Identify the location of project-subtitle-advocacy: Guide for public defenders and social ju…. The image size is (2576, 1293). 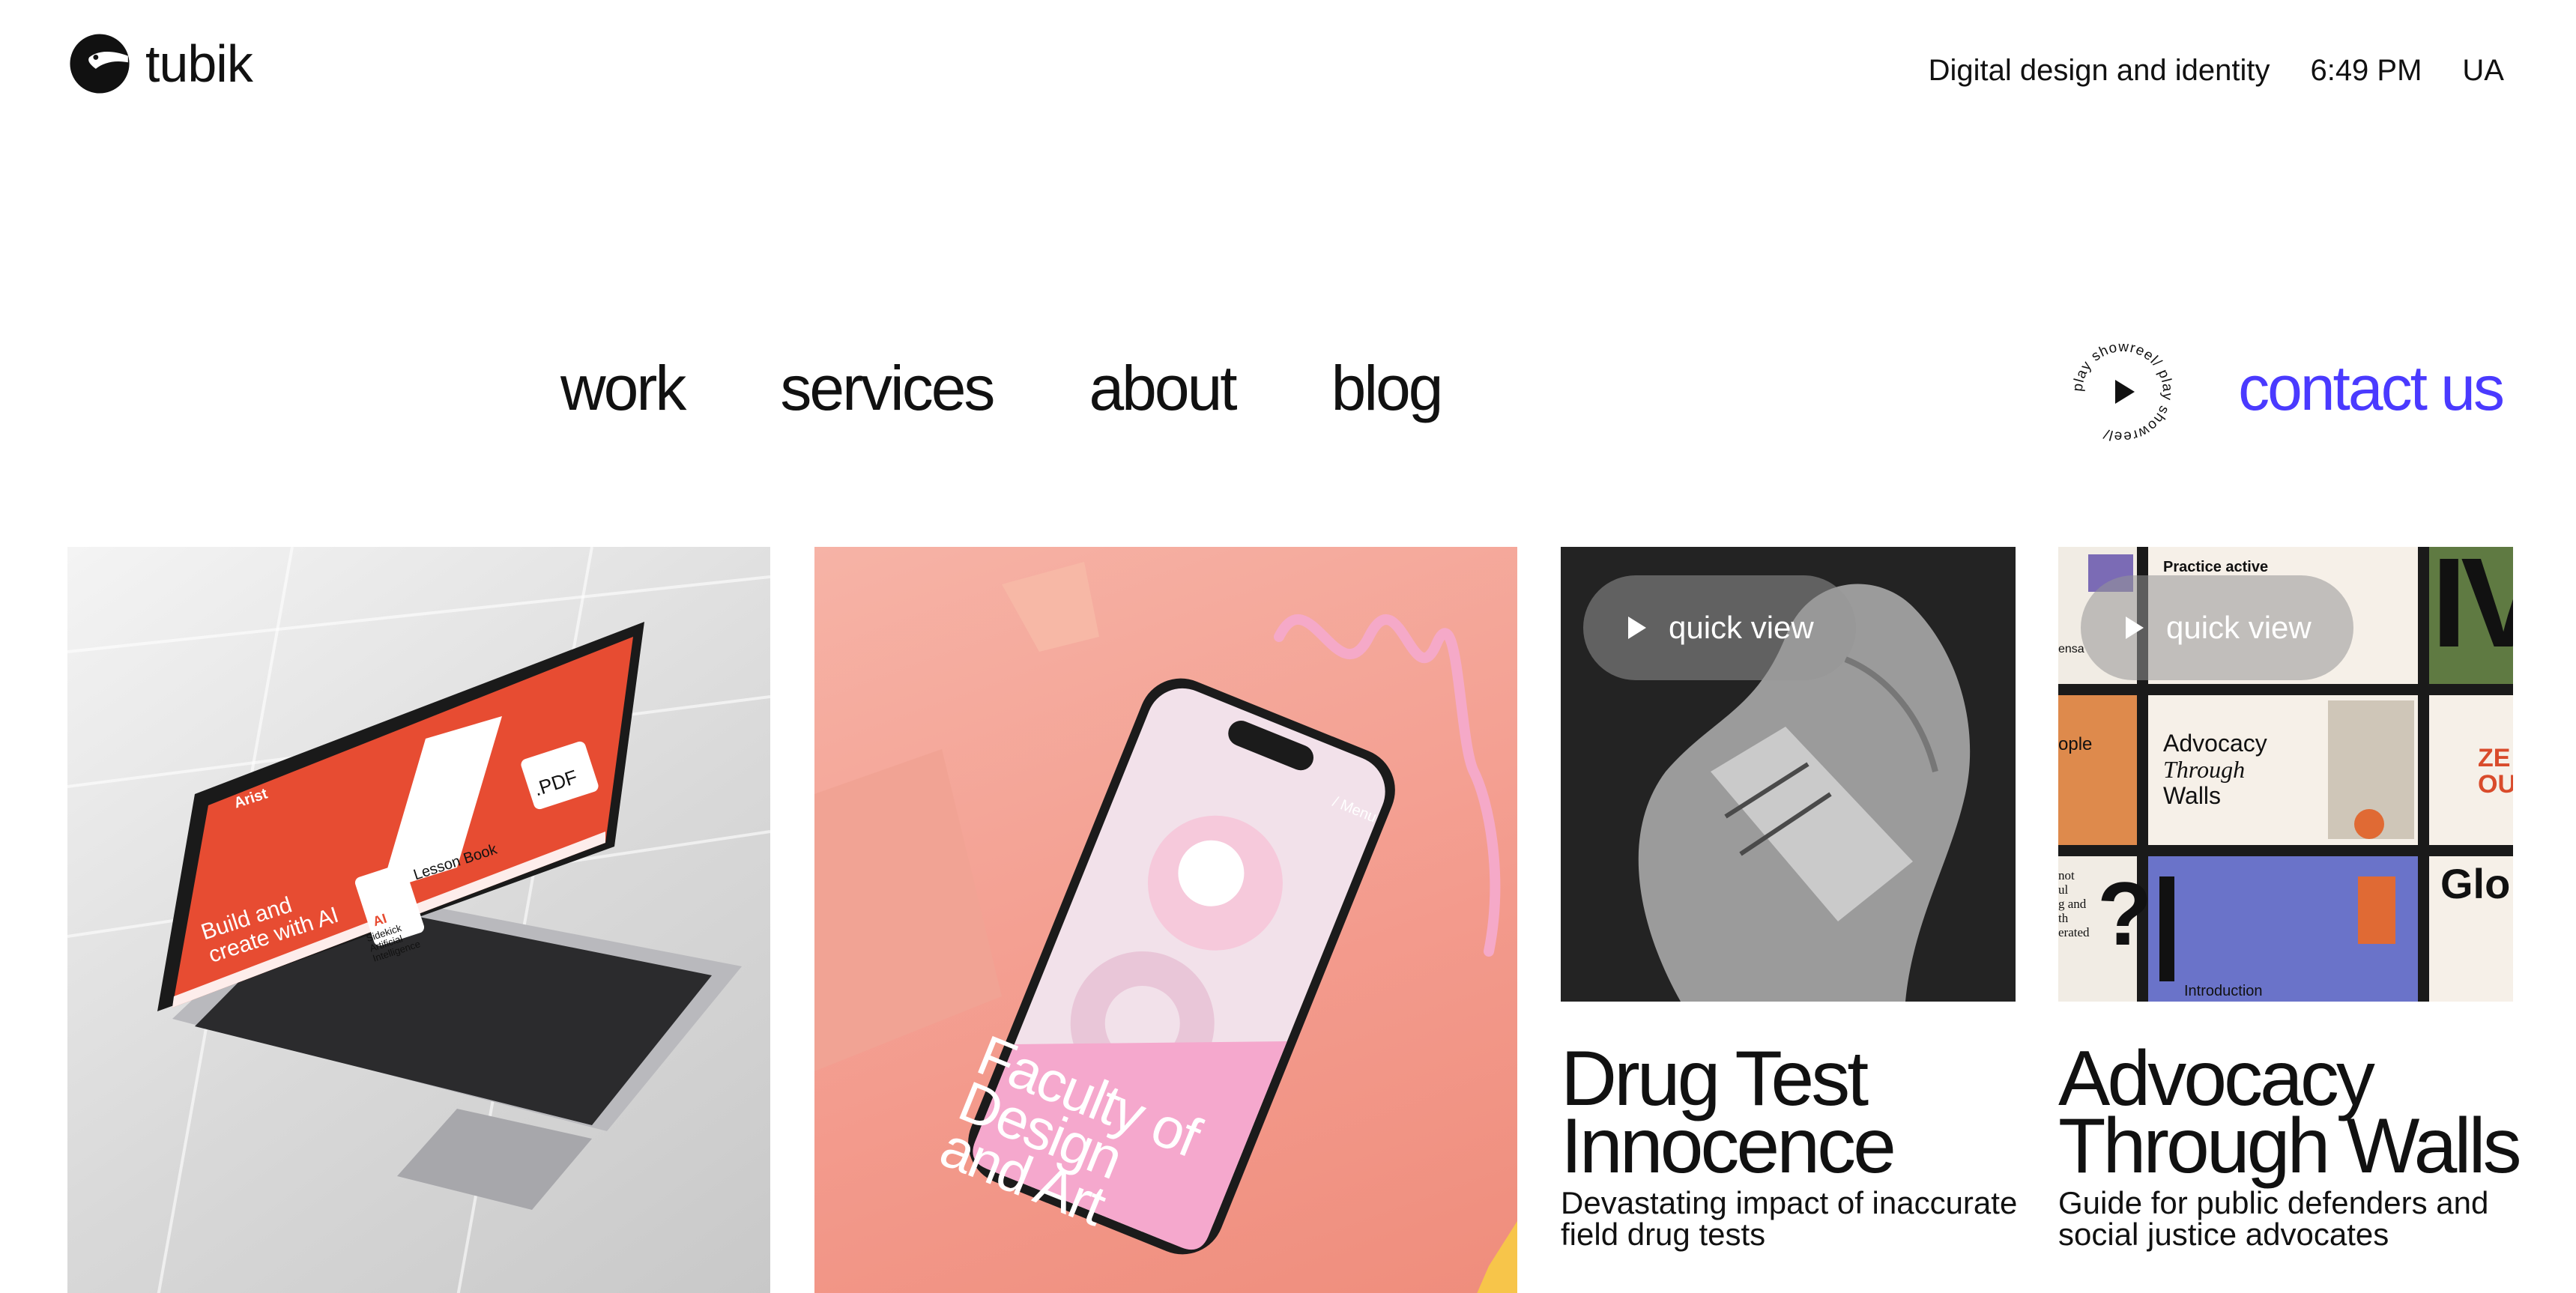
(2273, 1218).